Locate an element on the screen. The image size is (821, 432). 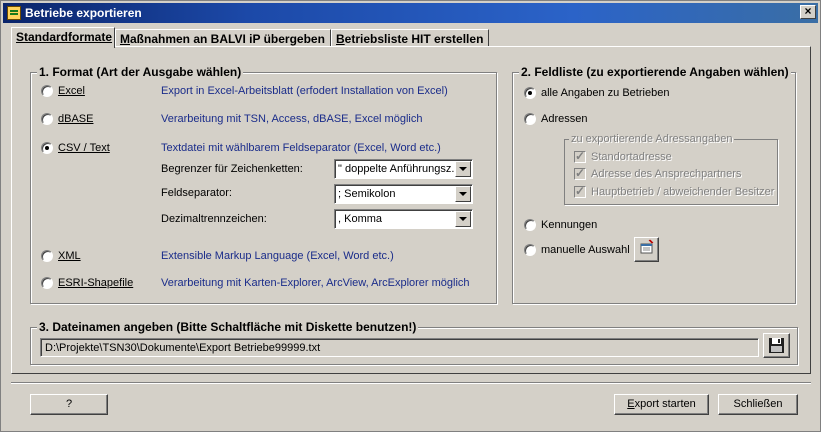
tab-massnahmen-balvi: Maßnahmen an BALVI iP übergeben is located at coordinates (223, 38).